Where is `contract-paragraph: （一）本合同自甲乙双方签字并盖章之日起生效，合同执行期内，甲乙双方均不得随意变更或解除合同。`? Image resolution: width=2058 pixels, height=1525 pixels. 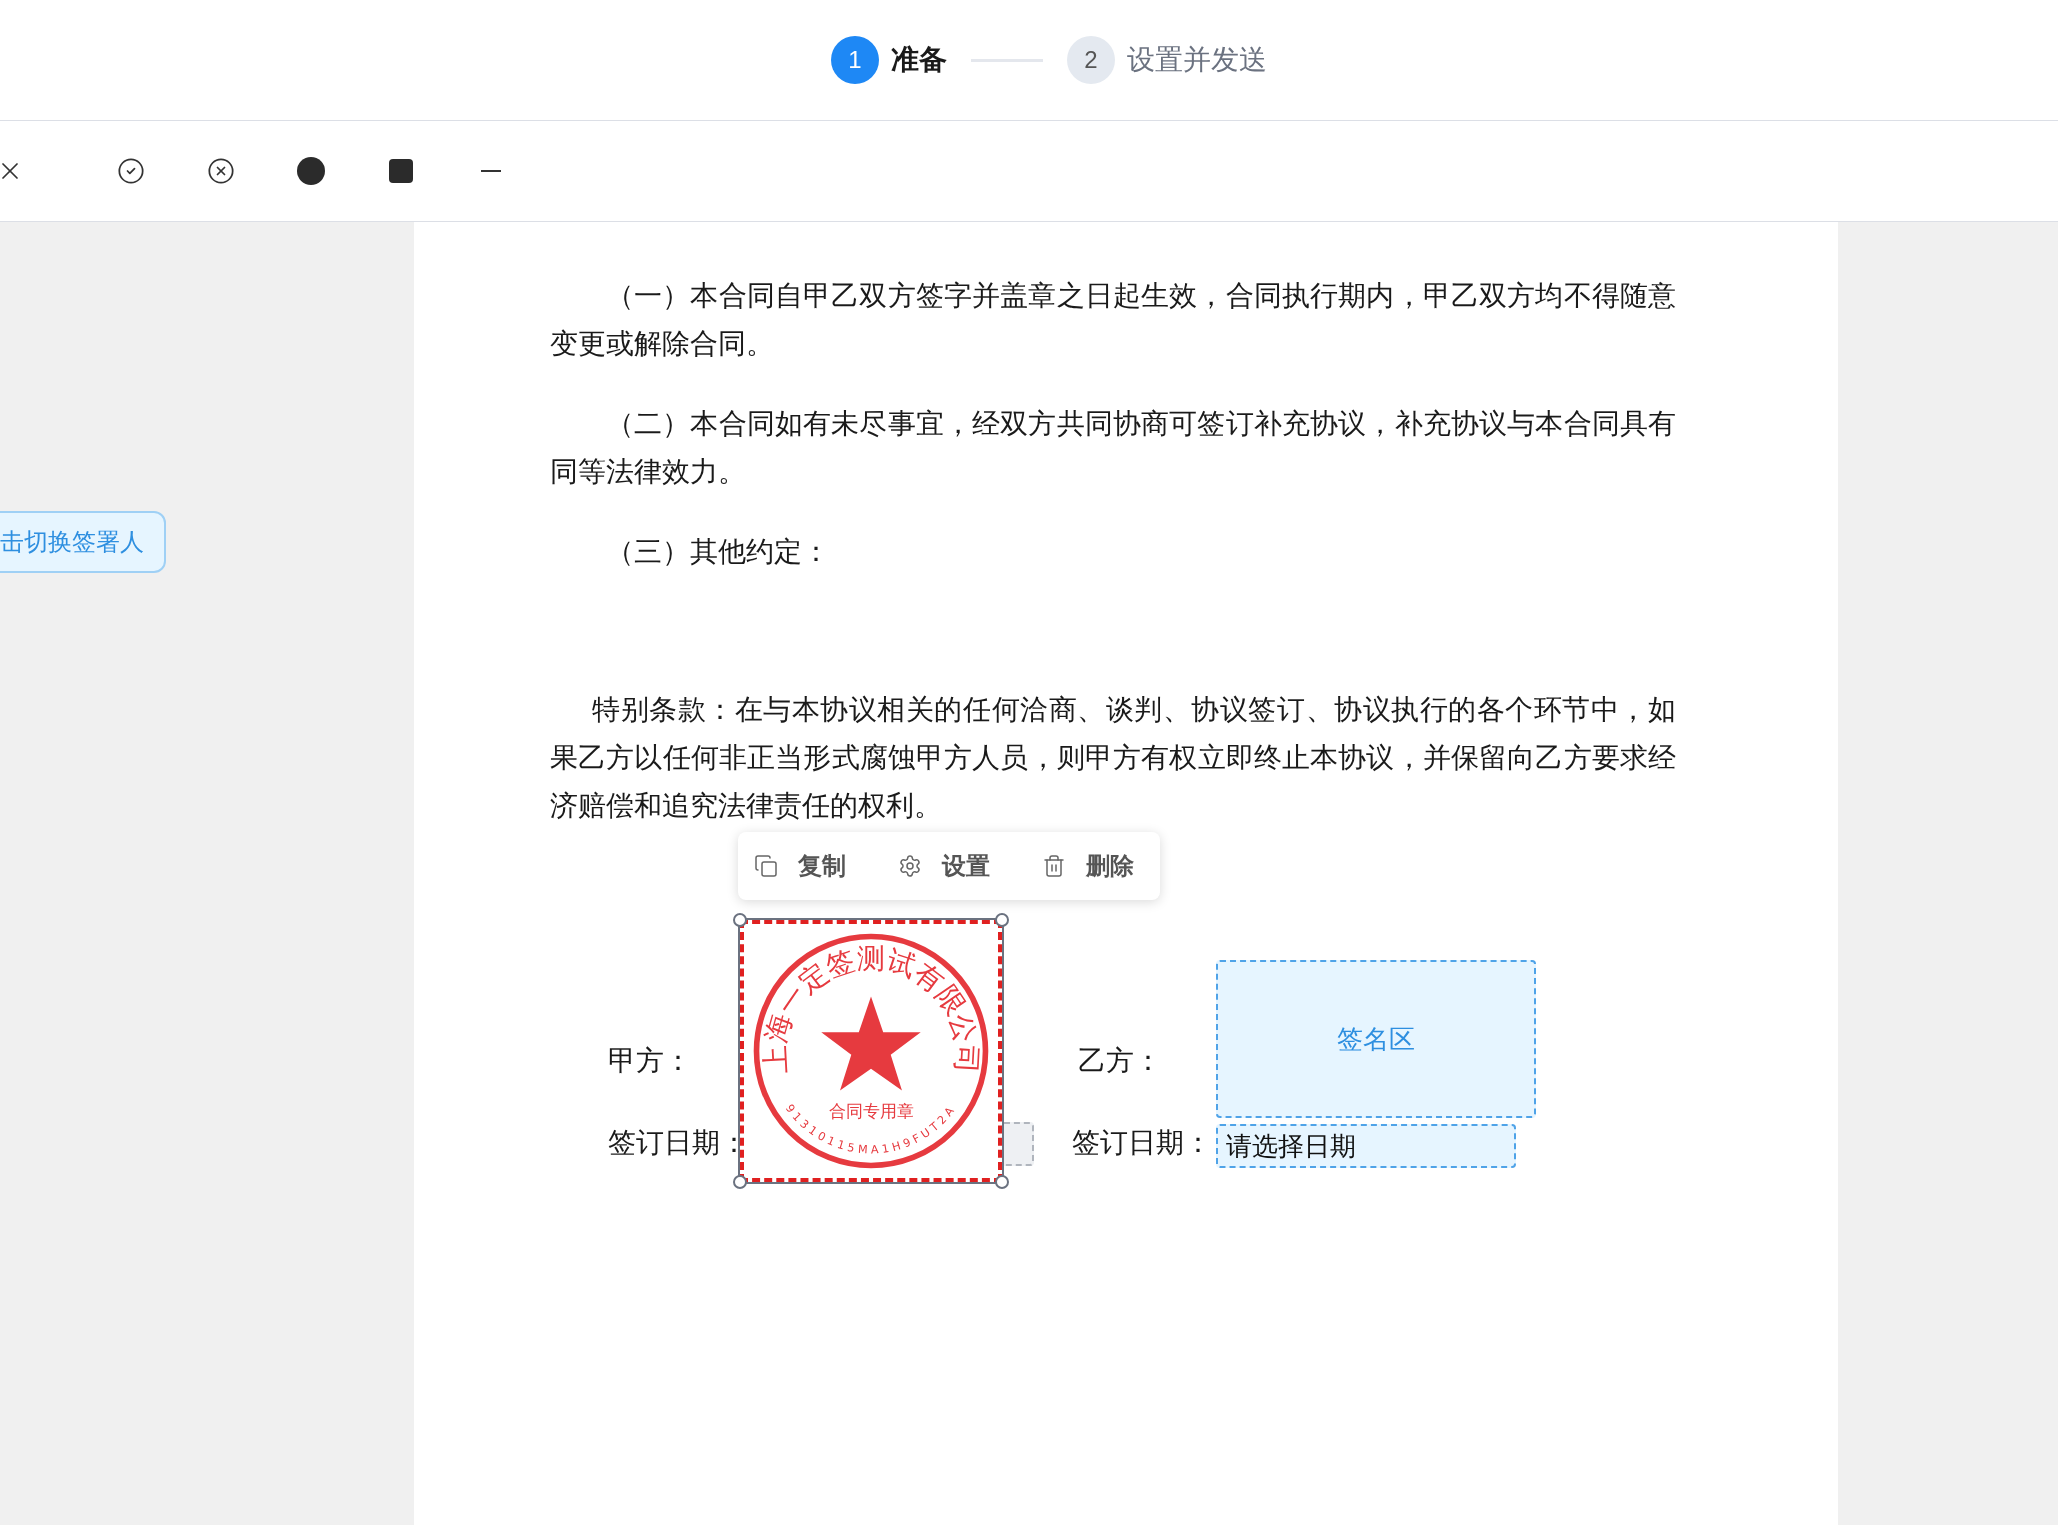
contract-paragraph: （一）本合同自甲乙双方签字并盖章之日起生效，合同执行期内，甲乙双方均不得随意变更或解除合同。 is located at coordinates (1113, 320).